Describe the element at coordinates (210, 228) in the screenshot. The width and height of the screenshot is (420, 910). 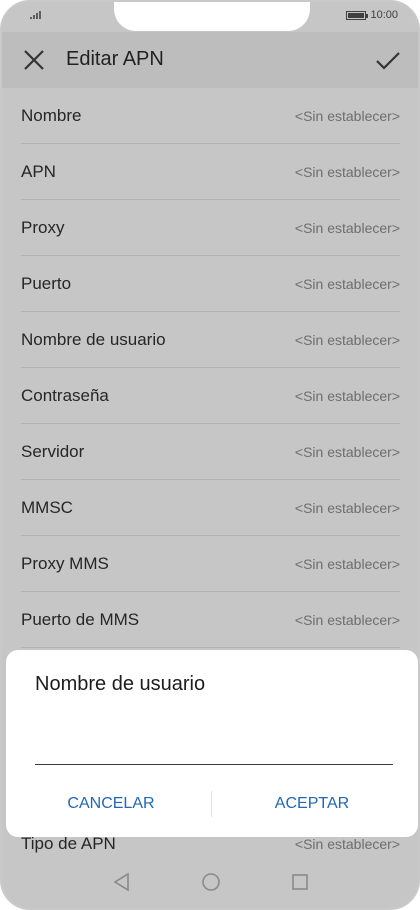
I see `list-item-proxy: Proxy <Sin establecer>` at that location.